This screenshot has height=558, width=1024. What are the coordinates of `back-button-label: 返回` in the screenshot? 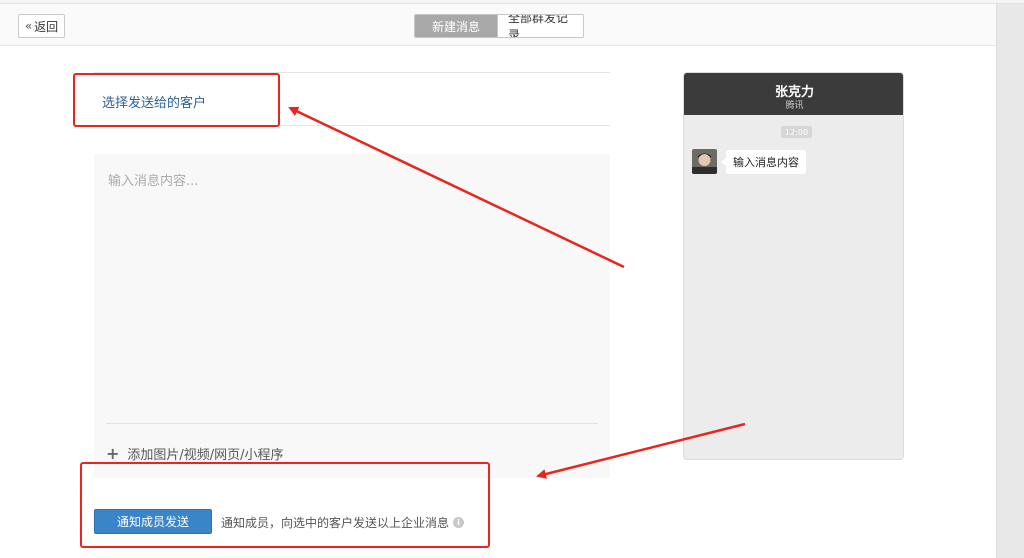 It's located at (46, 26).